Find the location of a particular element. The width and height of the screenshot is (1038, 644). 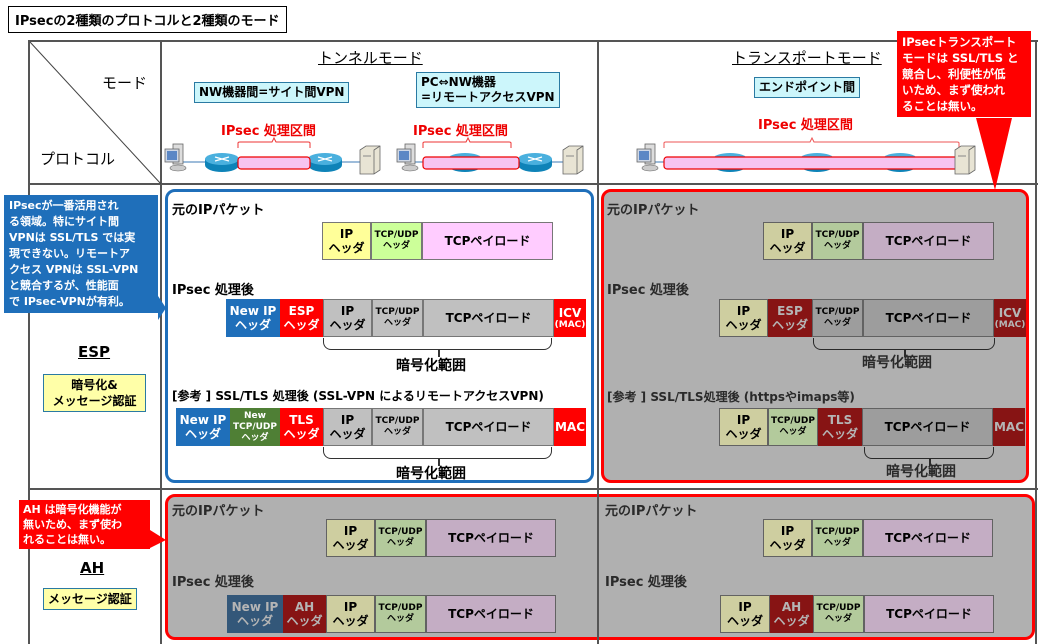

esp-callout-pointer is located at coordinates (162, 308).